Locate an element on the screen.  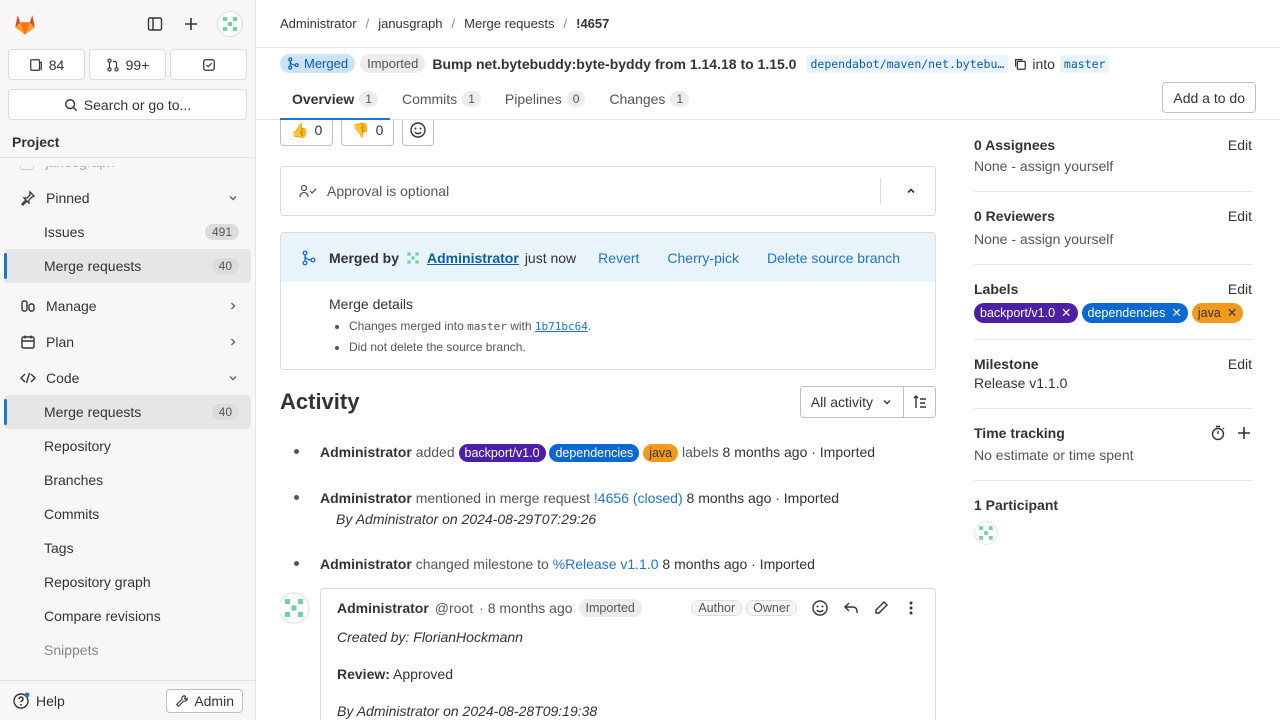
sidebar-item-repository: Repository is located at coordinates (127, 446).